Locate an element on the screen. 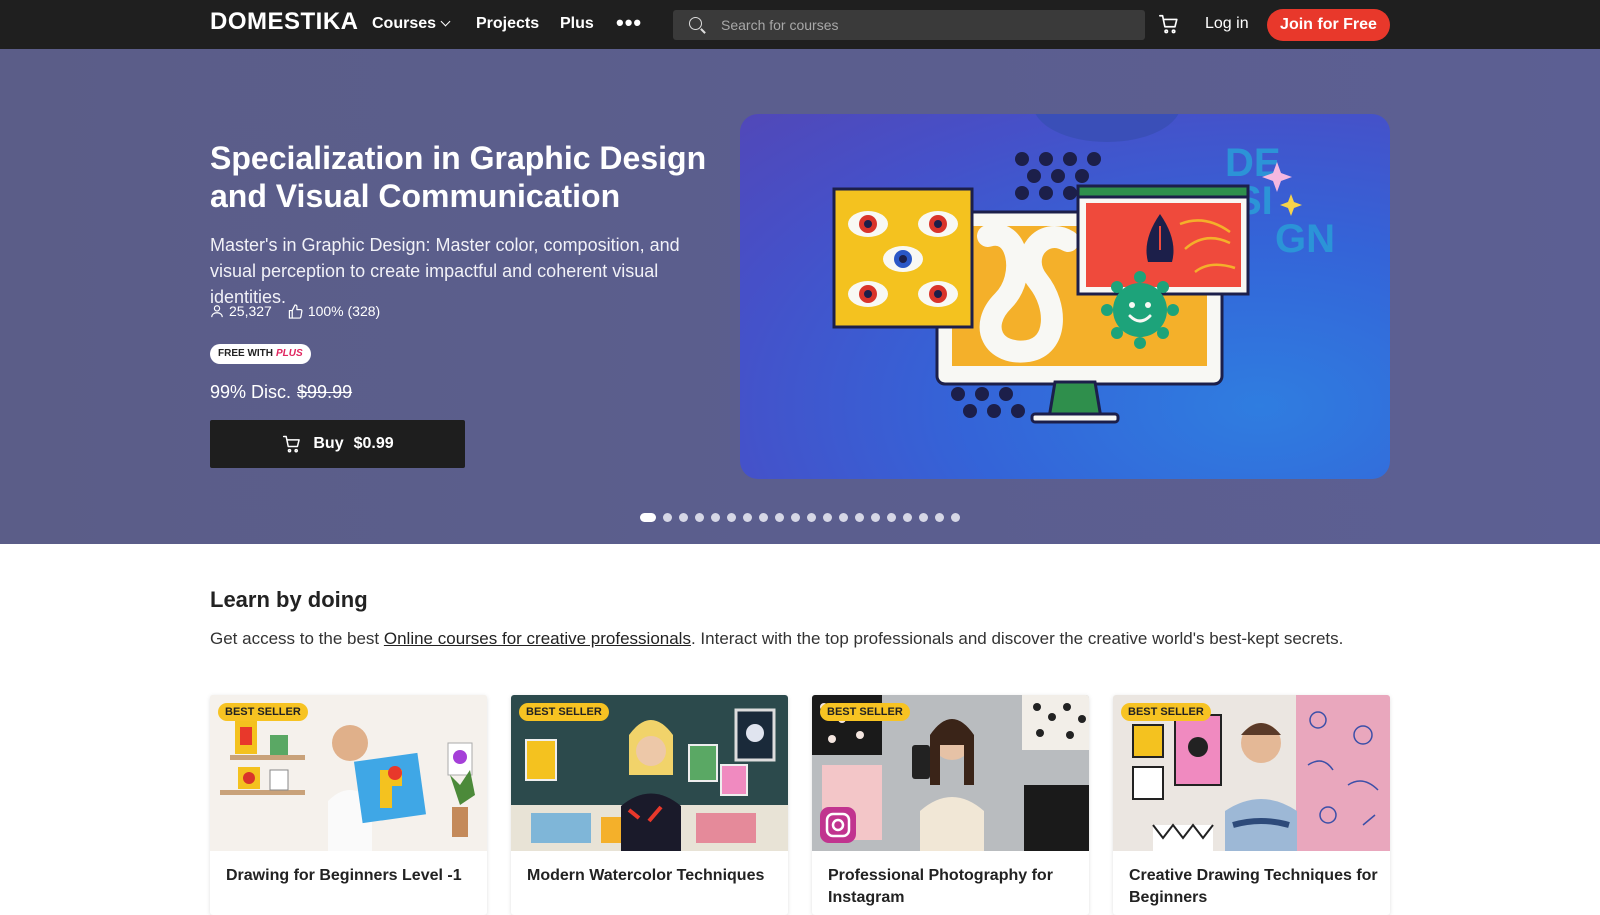  buy-price: $0.99 is located at coordinates (373, 443).